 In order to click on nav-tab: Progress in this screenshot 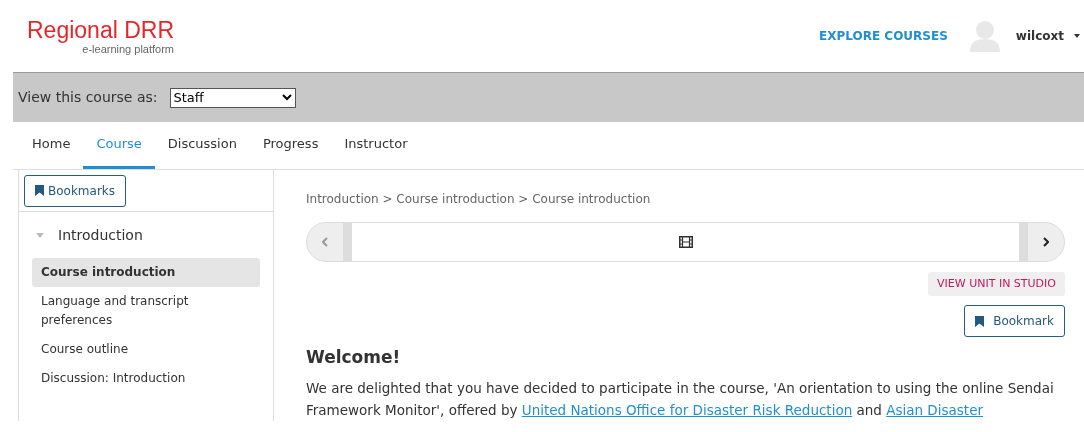, I will do `click(290, 145)`.